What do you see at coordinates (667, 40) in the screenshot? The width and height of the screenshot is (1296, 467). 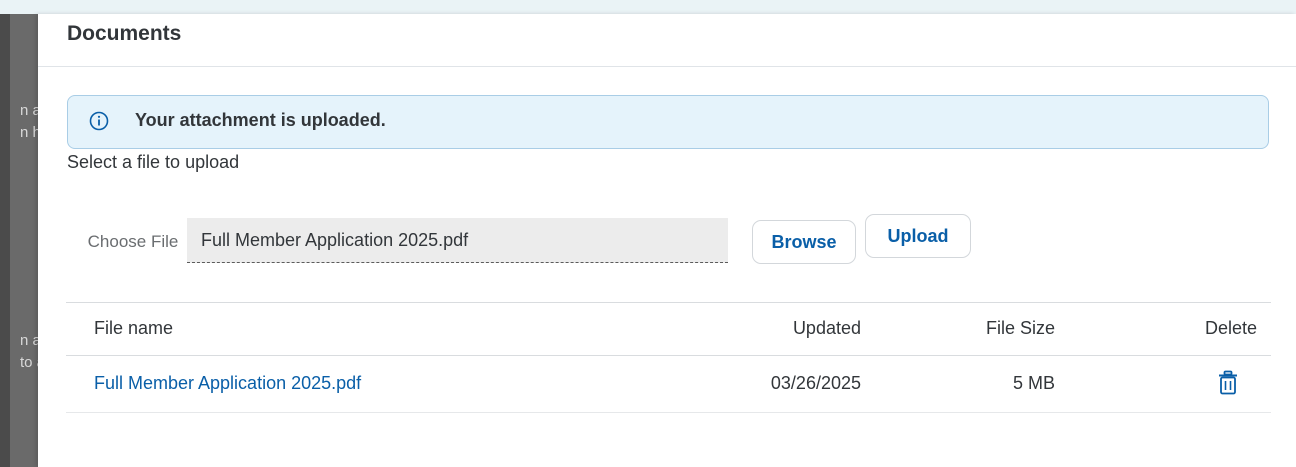 I see `dialog-header: Documents` at bounding box center [667, 40].